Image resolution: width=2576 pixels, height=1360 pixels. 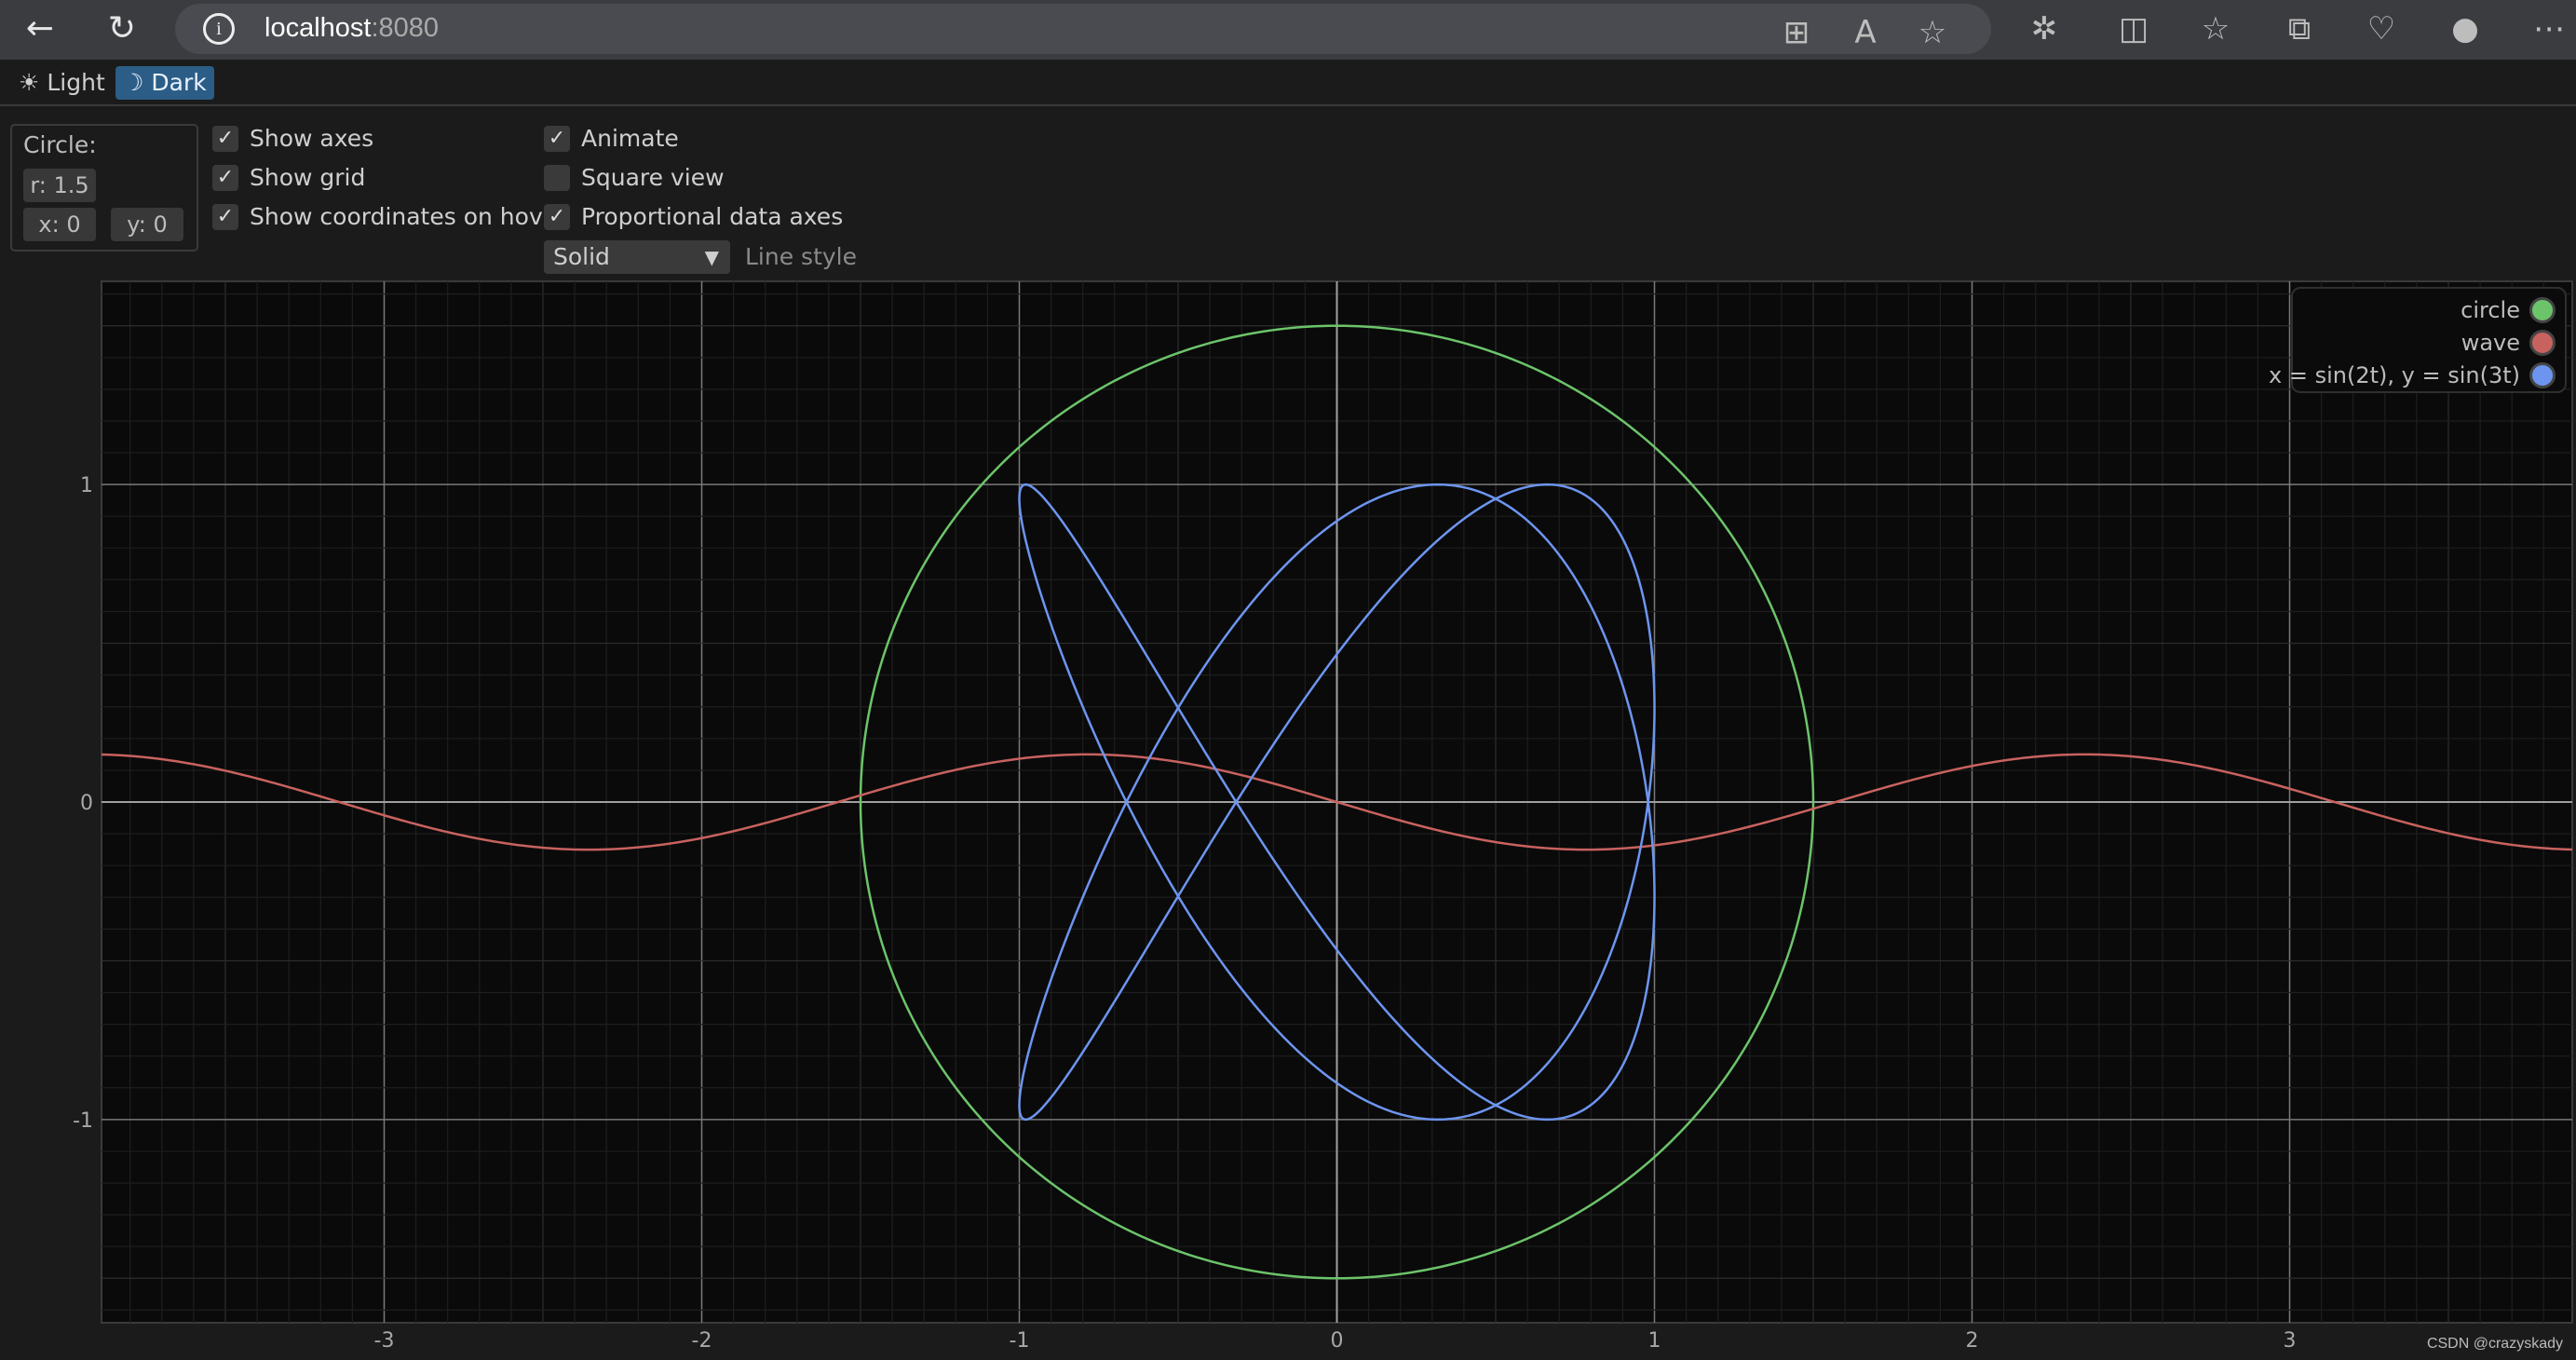 I want to click on y-tick-label: -1, so click(x=83, y=1121).